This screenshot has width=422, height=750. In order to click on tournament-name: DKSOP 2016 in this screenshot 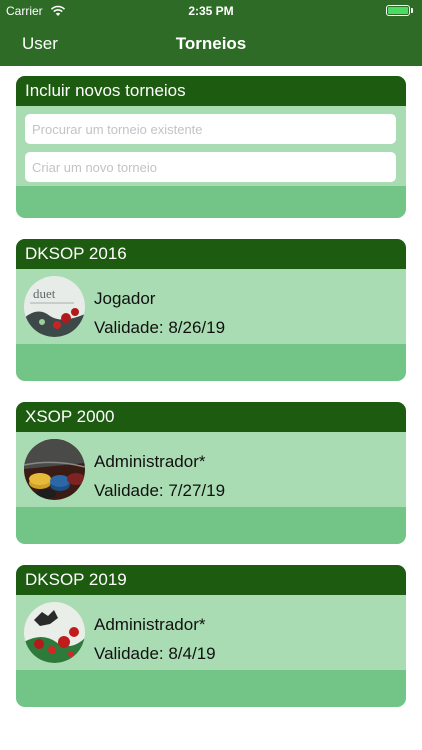, I will do `click(211, 254)`.